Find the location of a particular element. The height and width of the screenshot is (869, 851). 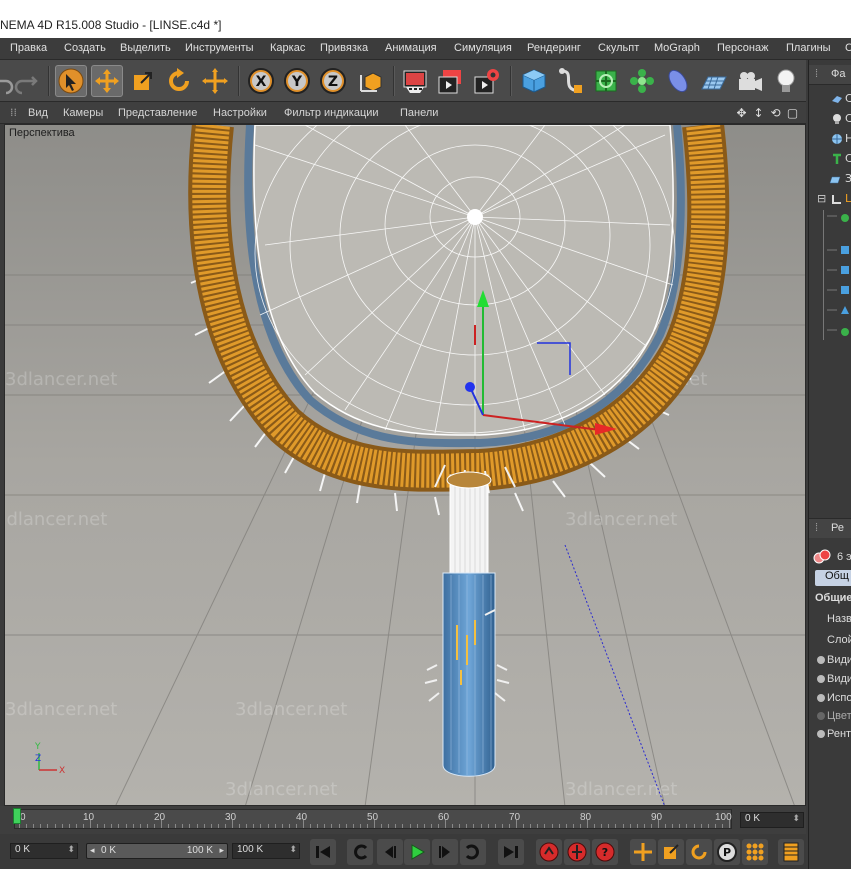

key-scale-button is located at coordinates (671, 852).